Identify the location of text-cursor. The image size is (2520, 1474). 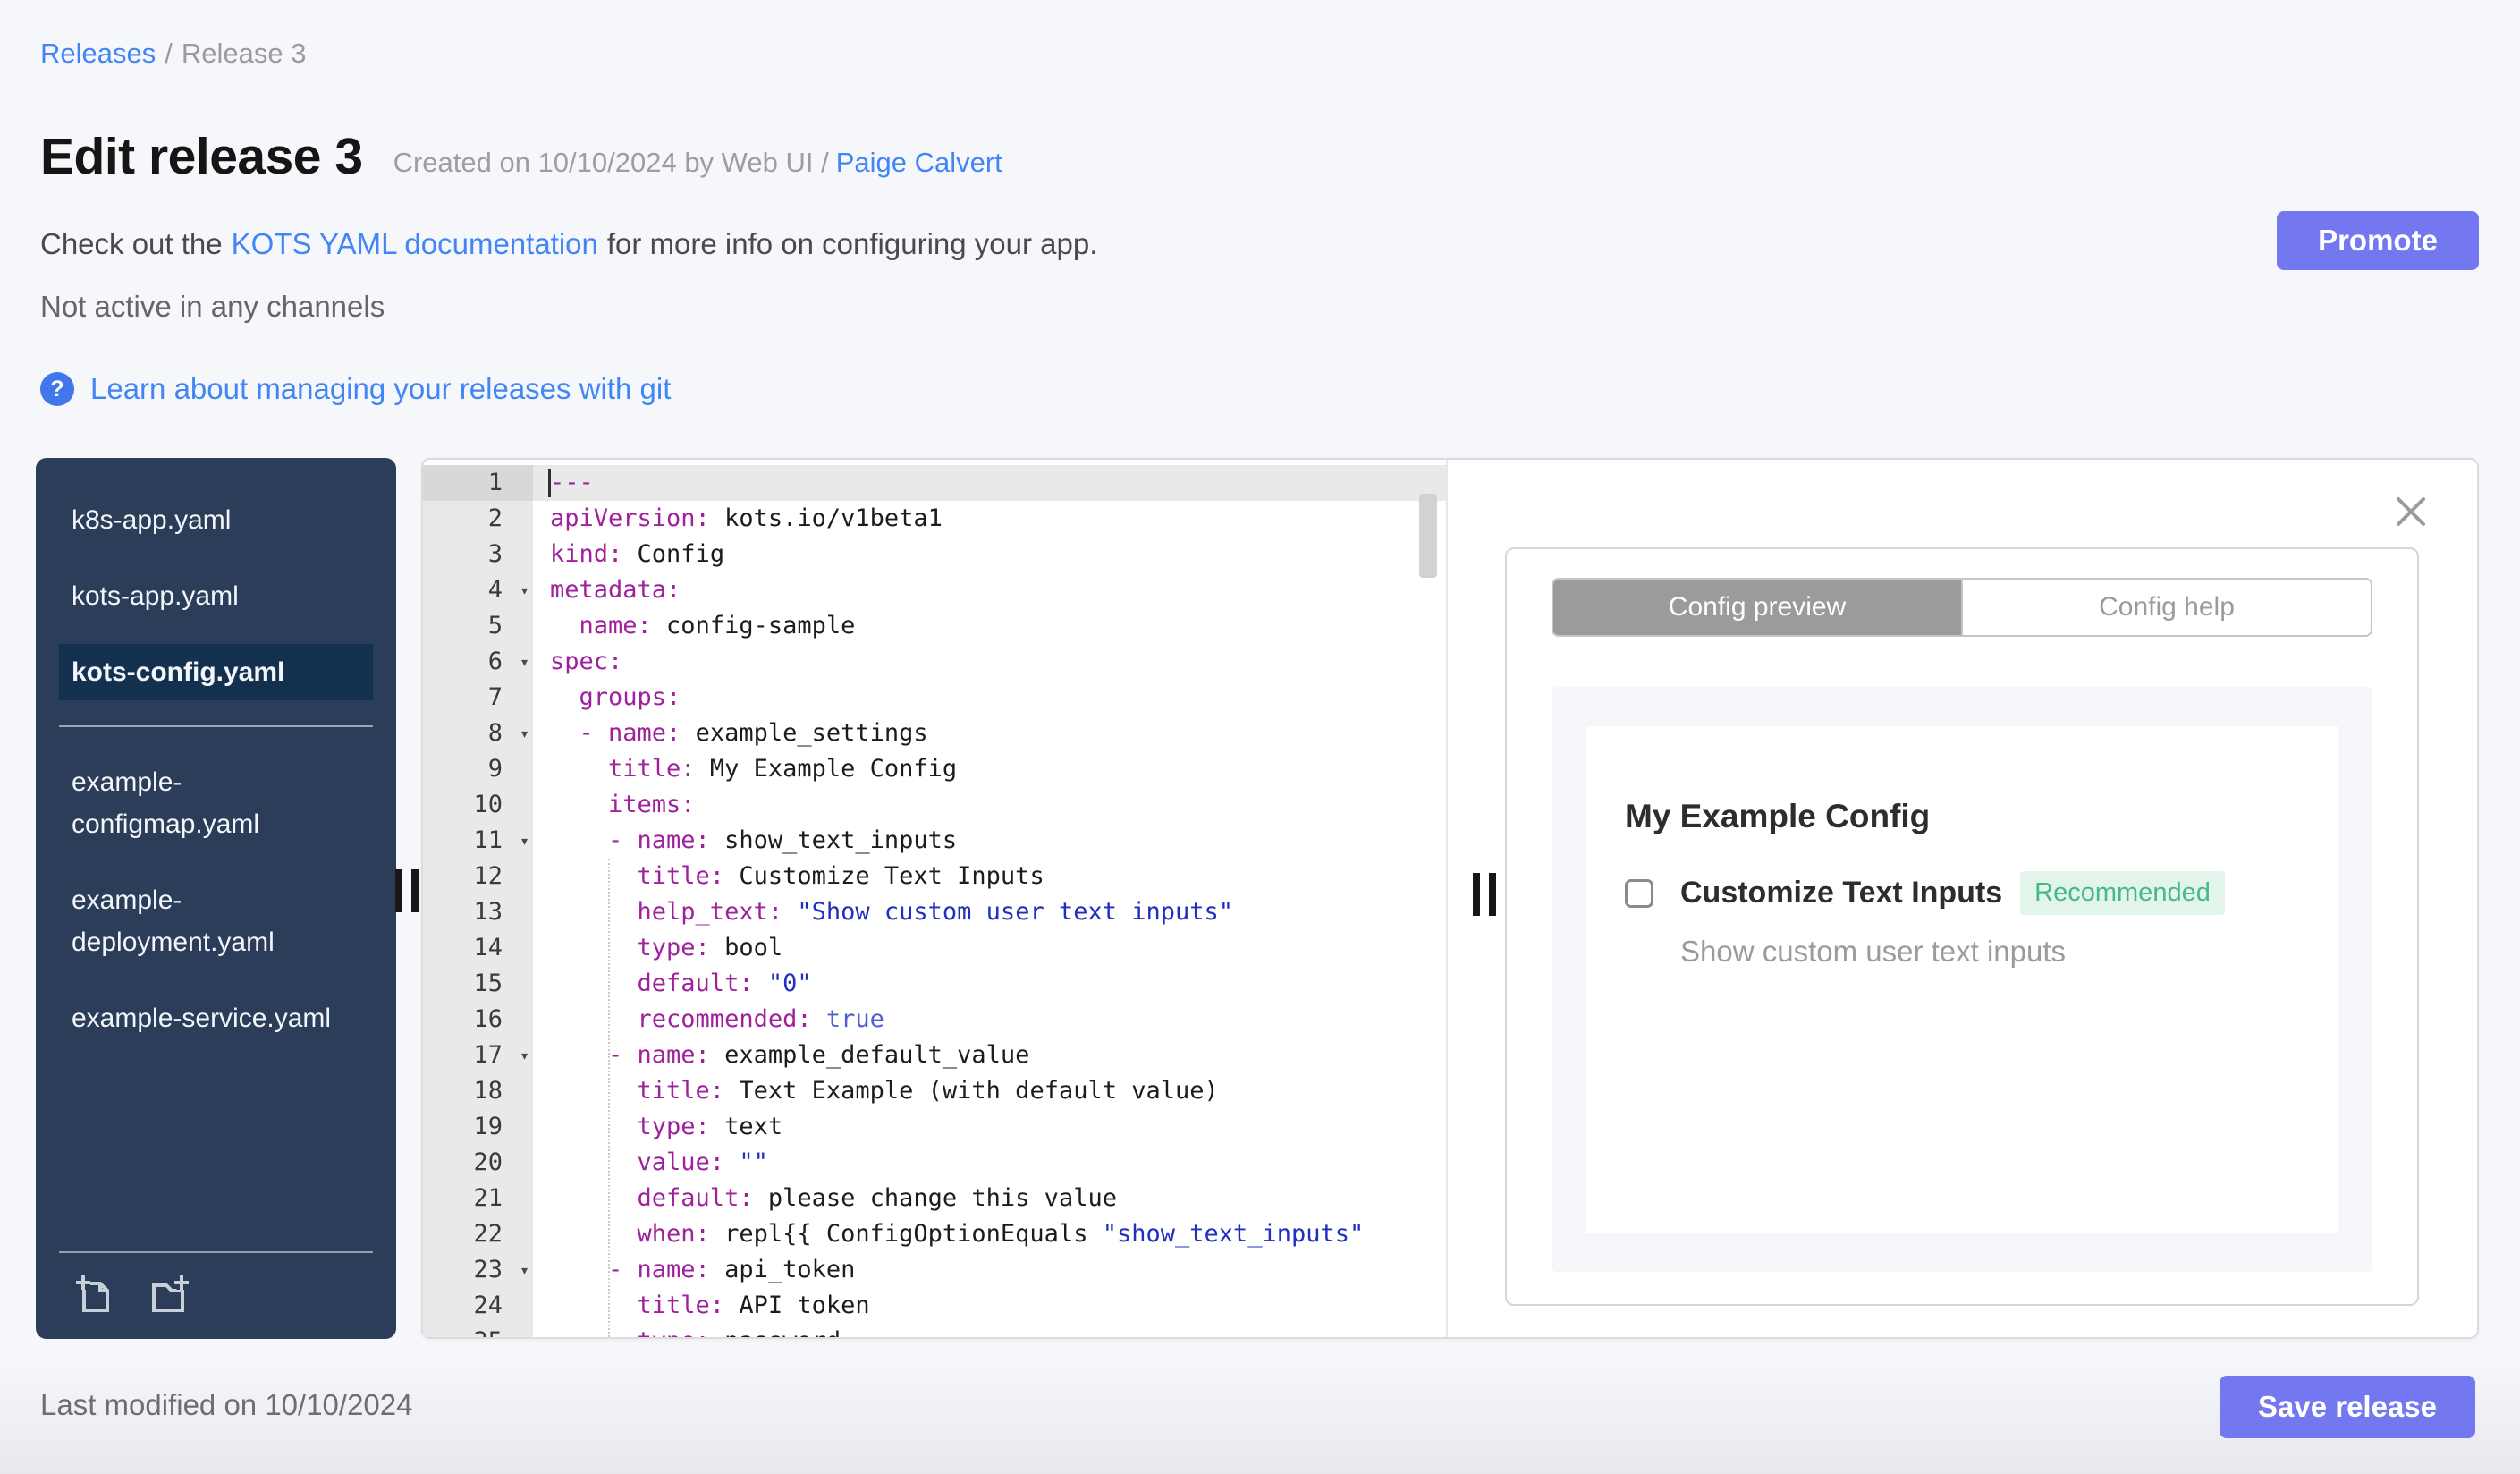
(549, 483).